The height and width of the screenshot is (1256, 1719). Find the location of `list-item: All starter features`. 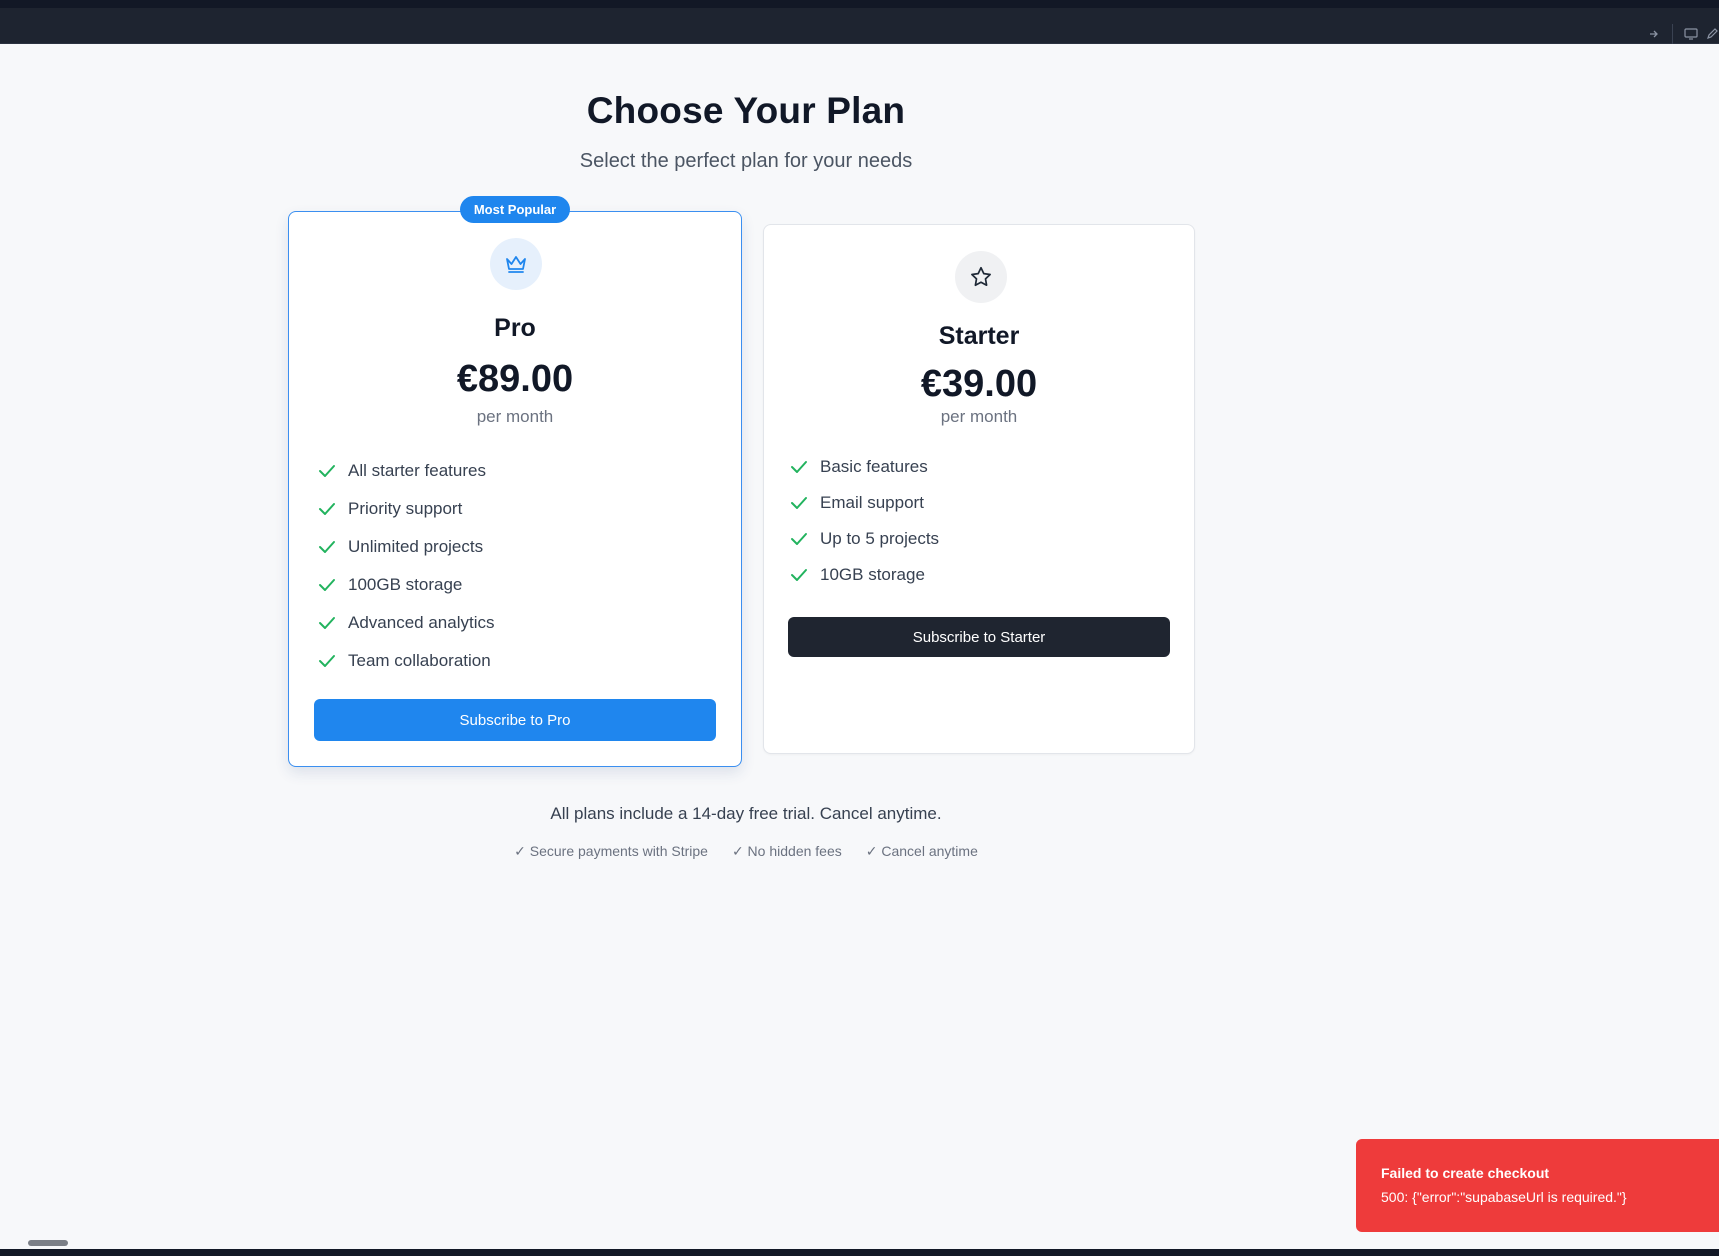

list-item: All starter features is located at coordinates (405, 471).